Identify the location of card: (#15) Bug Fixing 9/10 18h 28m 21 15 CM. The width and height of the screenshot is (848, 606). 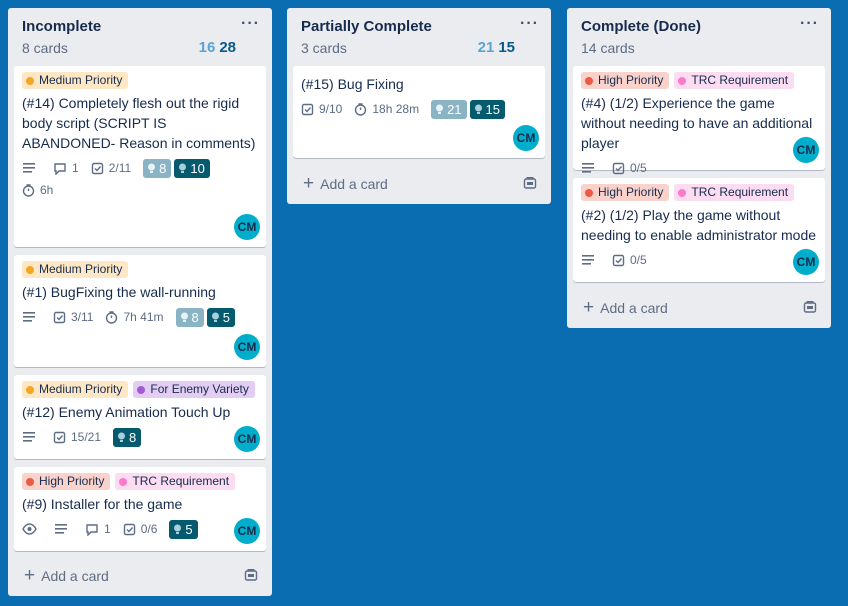
(419, 112).